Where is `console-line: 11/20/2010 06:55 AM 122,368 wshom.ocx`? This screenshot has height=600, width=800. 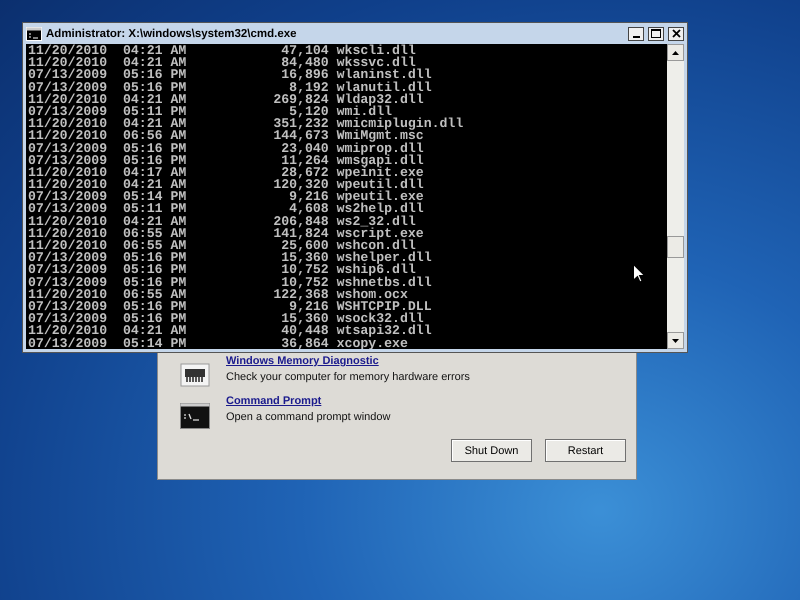 console-line: 11/20/2010 06:55 AM 122,368 wshom.ocx is located at coordinates (218, 294).